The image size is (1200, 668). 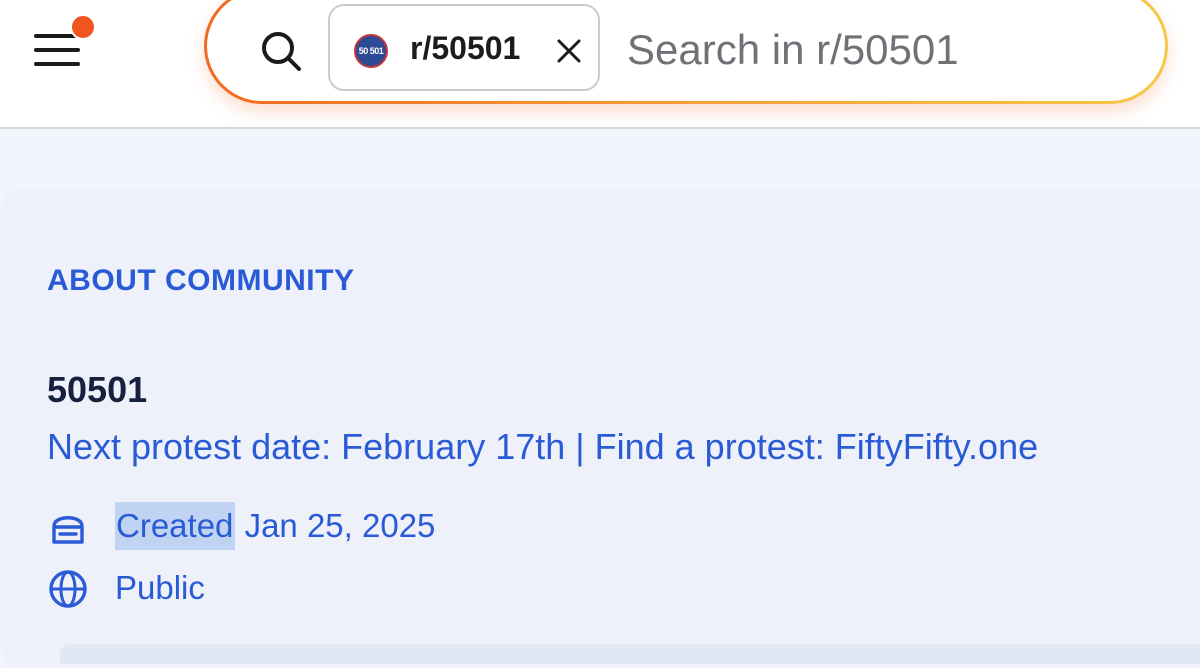 I want to click on section-title: ABOUT COMMUNITY, so click(x=201, y=280).